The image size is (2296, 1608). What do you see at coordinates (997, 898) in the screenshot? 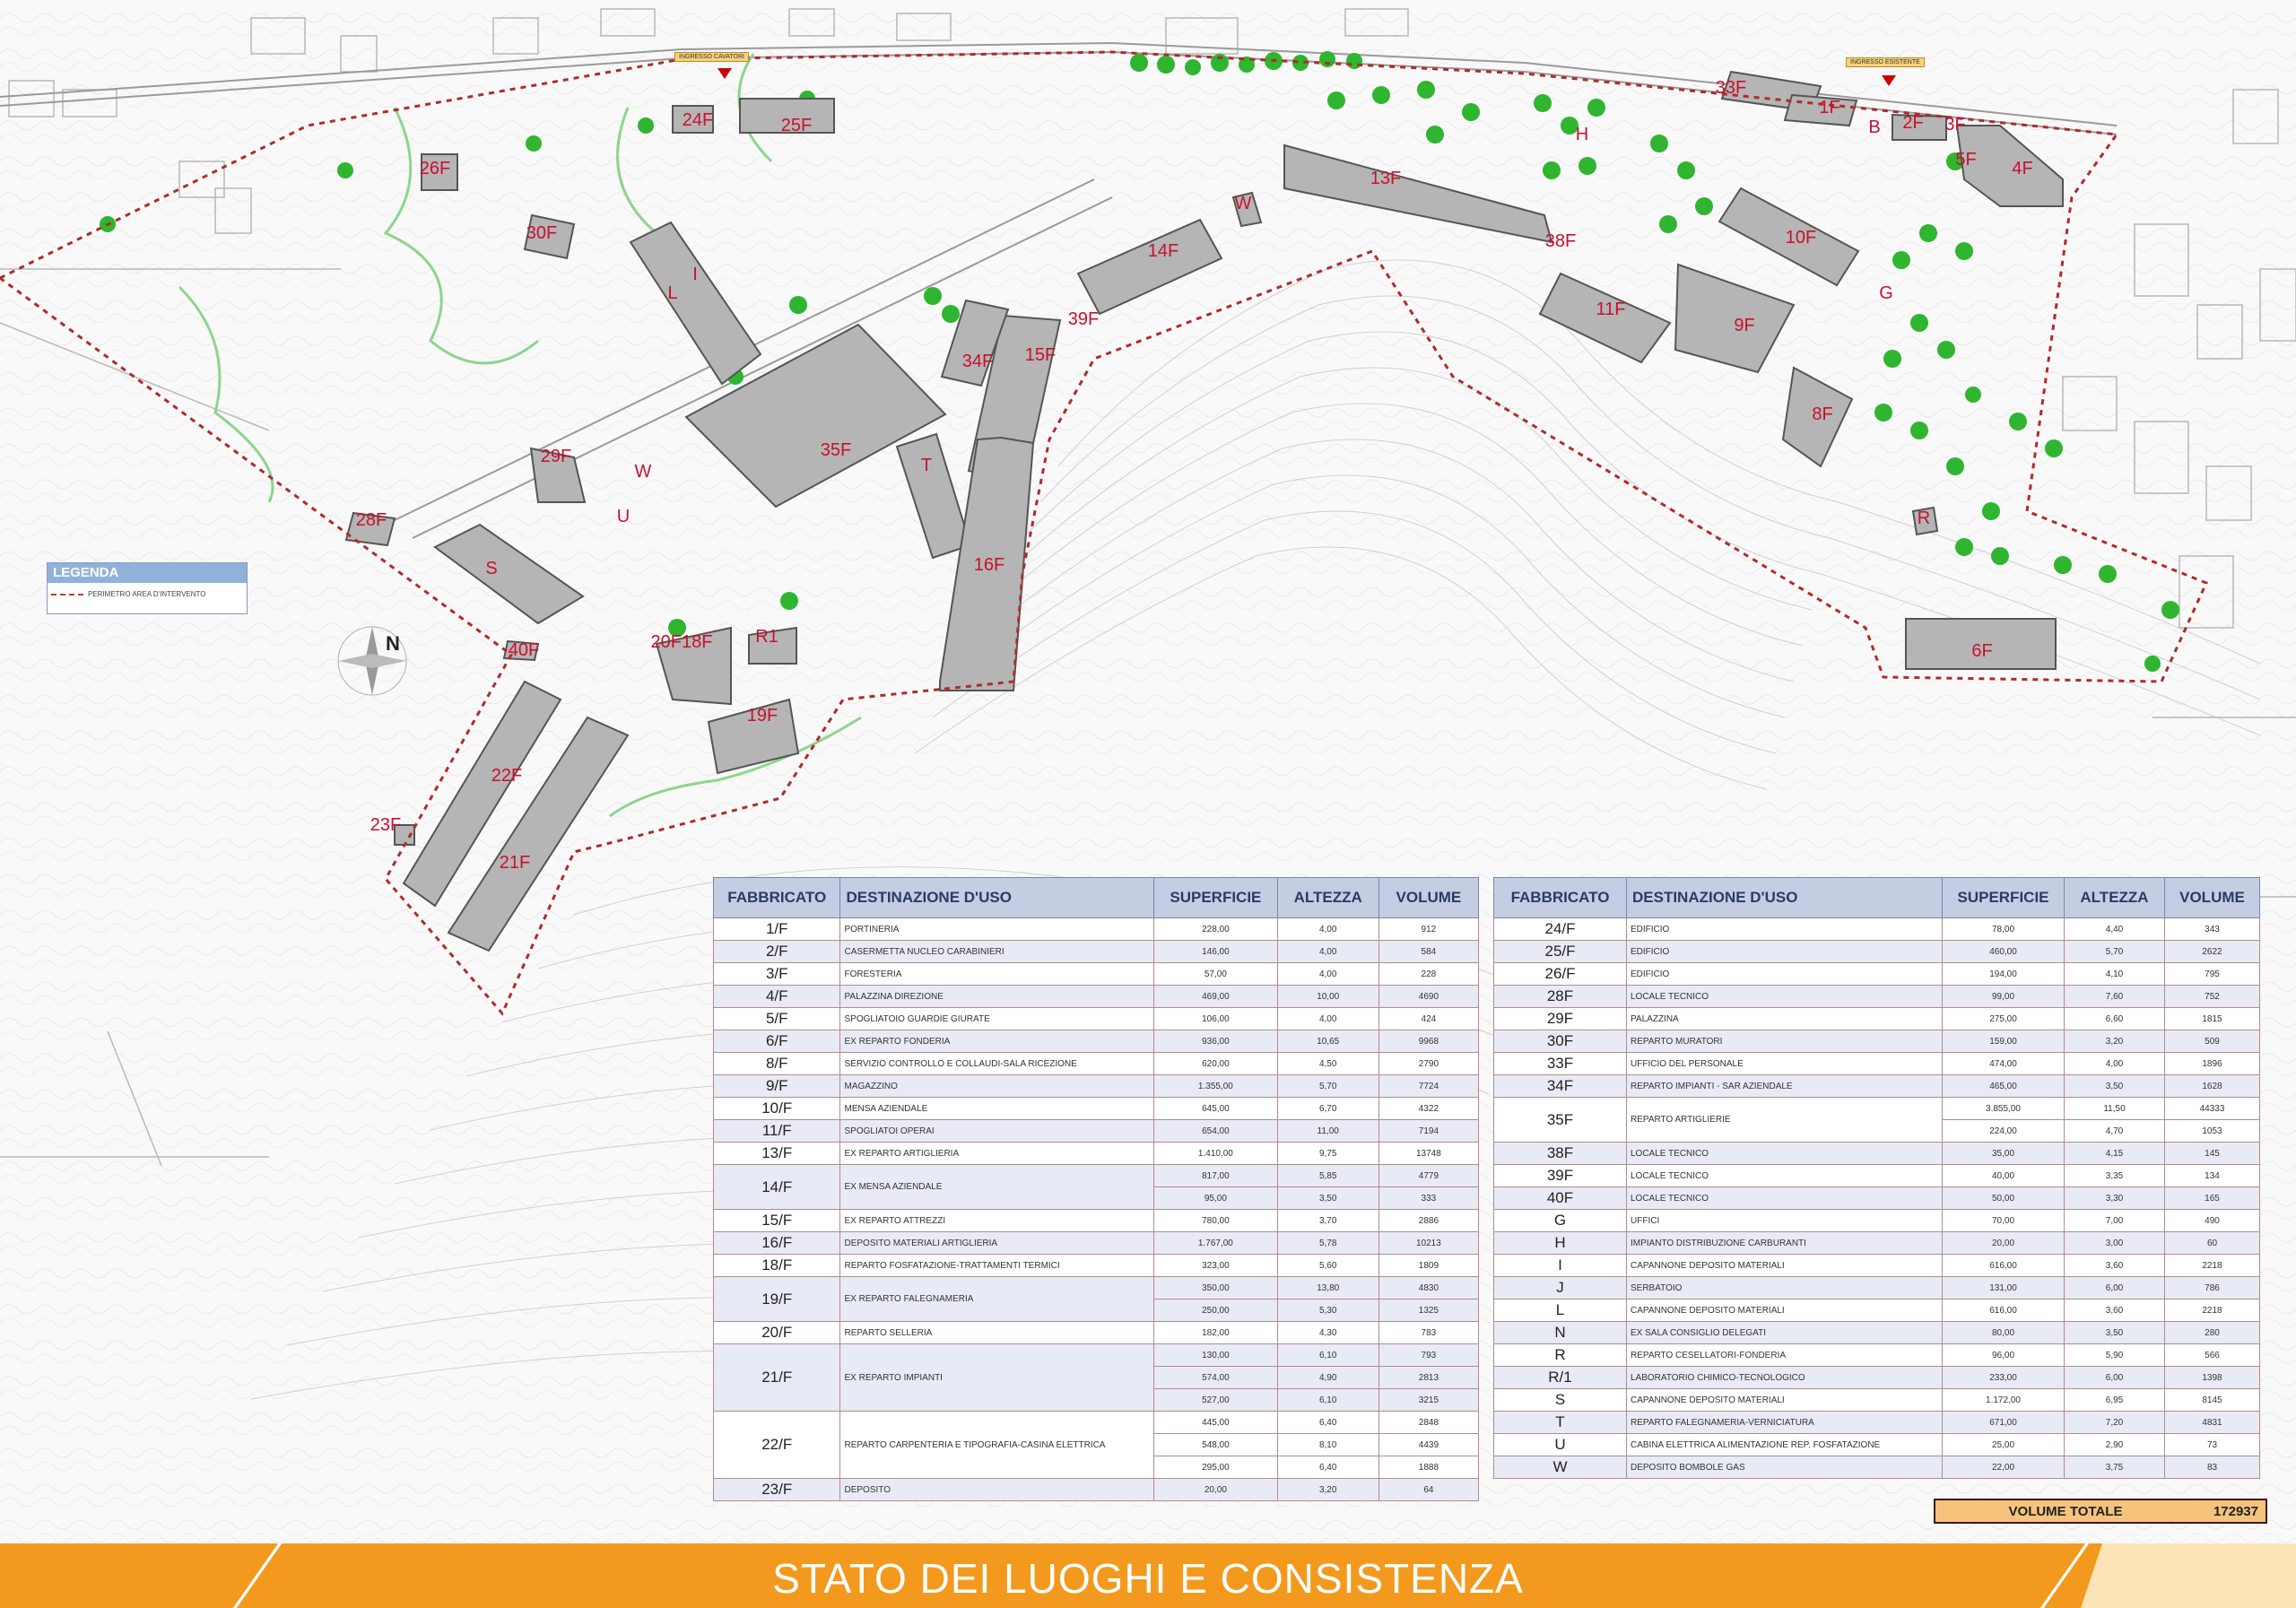
I see `header-destinazione: DESTINAZIONE D'USO` at bounding box center [997, 898].